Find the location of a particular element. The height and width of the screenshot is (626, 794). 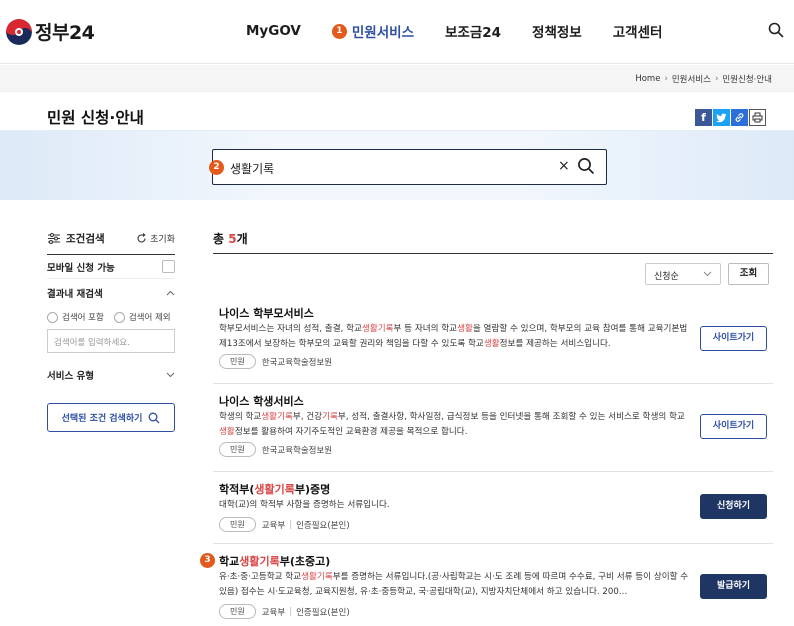

nav-civil-services: 1 민원서비스 is located at coordinates (372, 31).